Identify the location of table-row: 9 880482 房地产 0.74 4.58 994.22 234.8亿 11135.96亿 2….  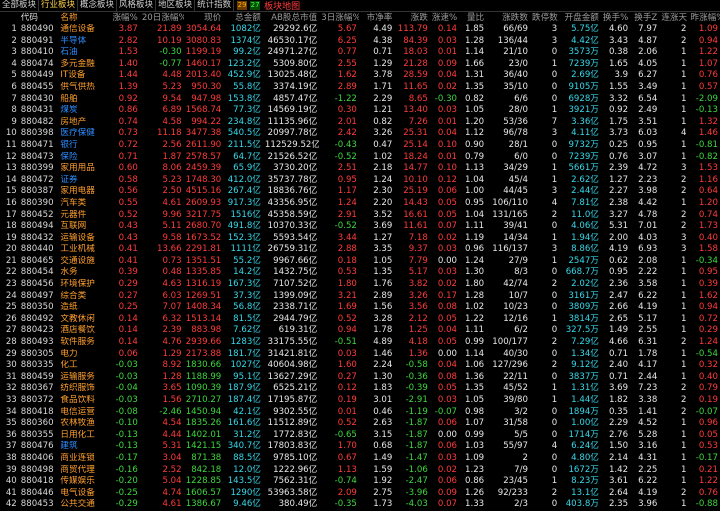
(360, 123).